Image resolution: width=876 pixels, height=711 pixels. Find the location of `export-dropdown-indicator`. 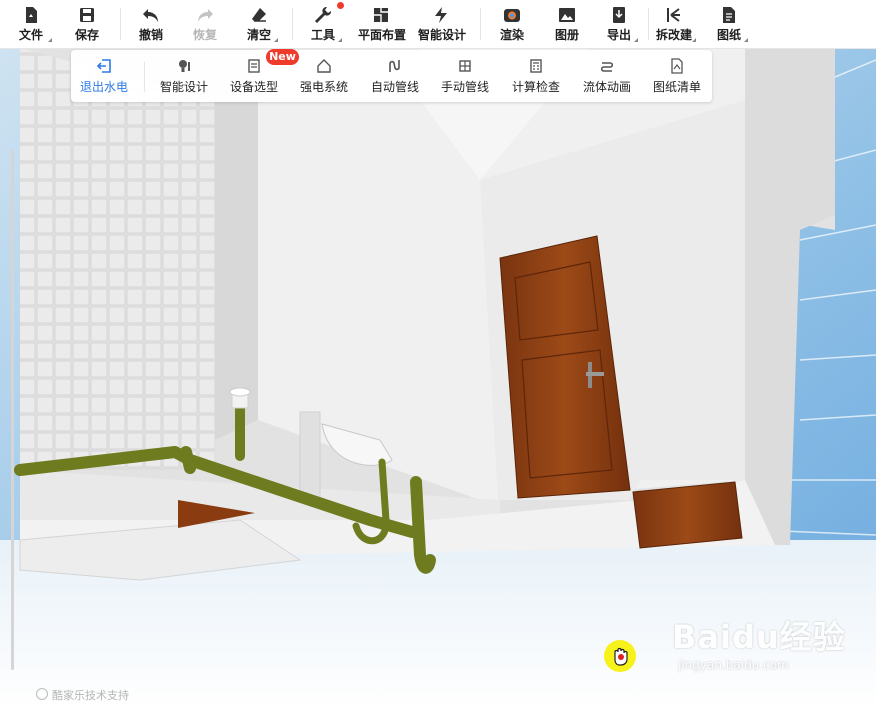

export-dropdown-indicator is located at coordinates (636, 40).